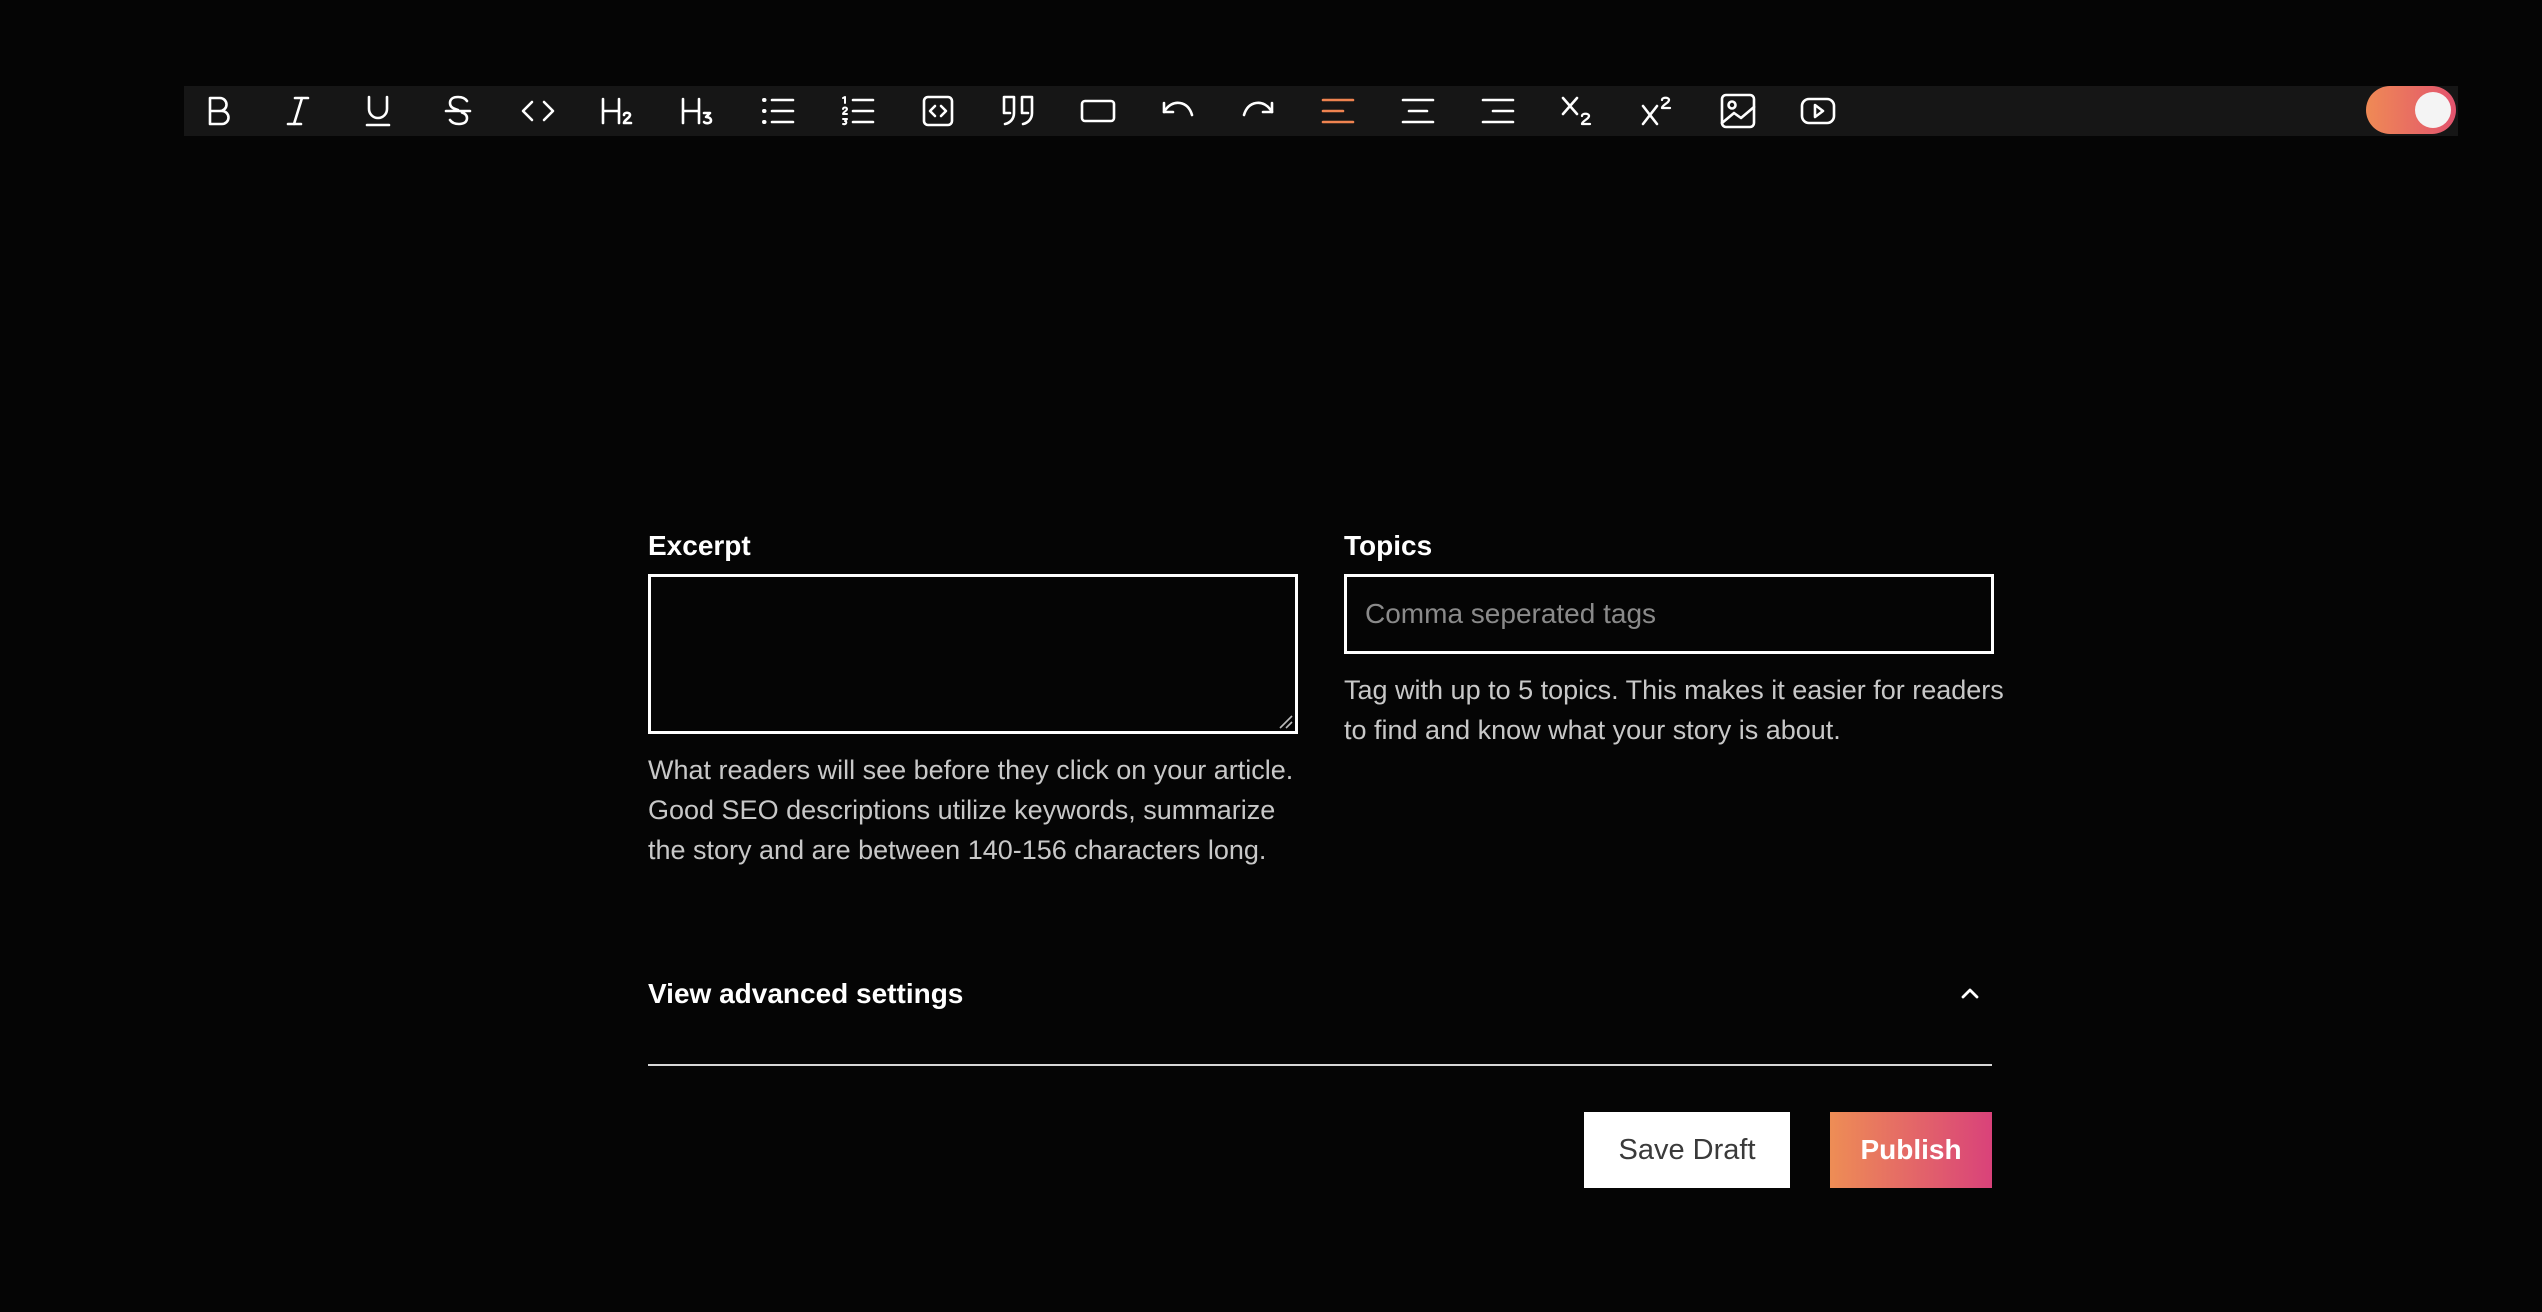  What do you see at coordinates (2433, 110) in the screenshot?
I see `toggle-knob` at bounding box center [2433, 110].